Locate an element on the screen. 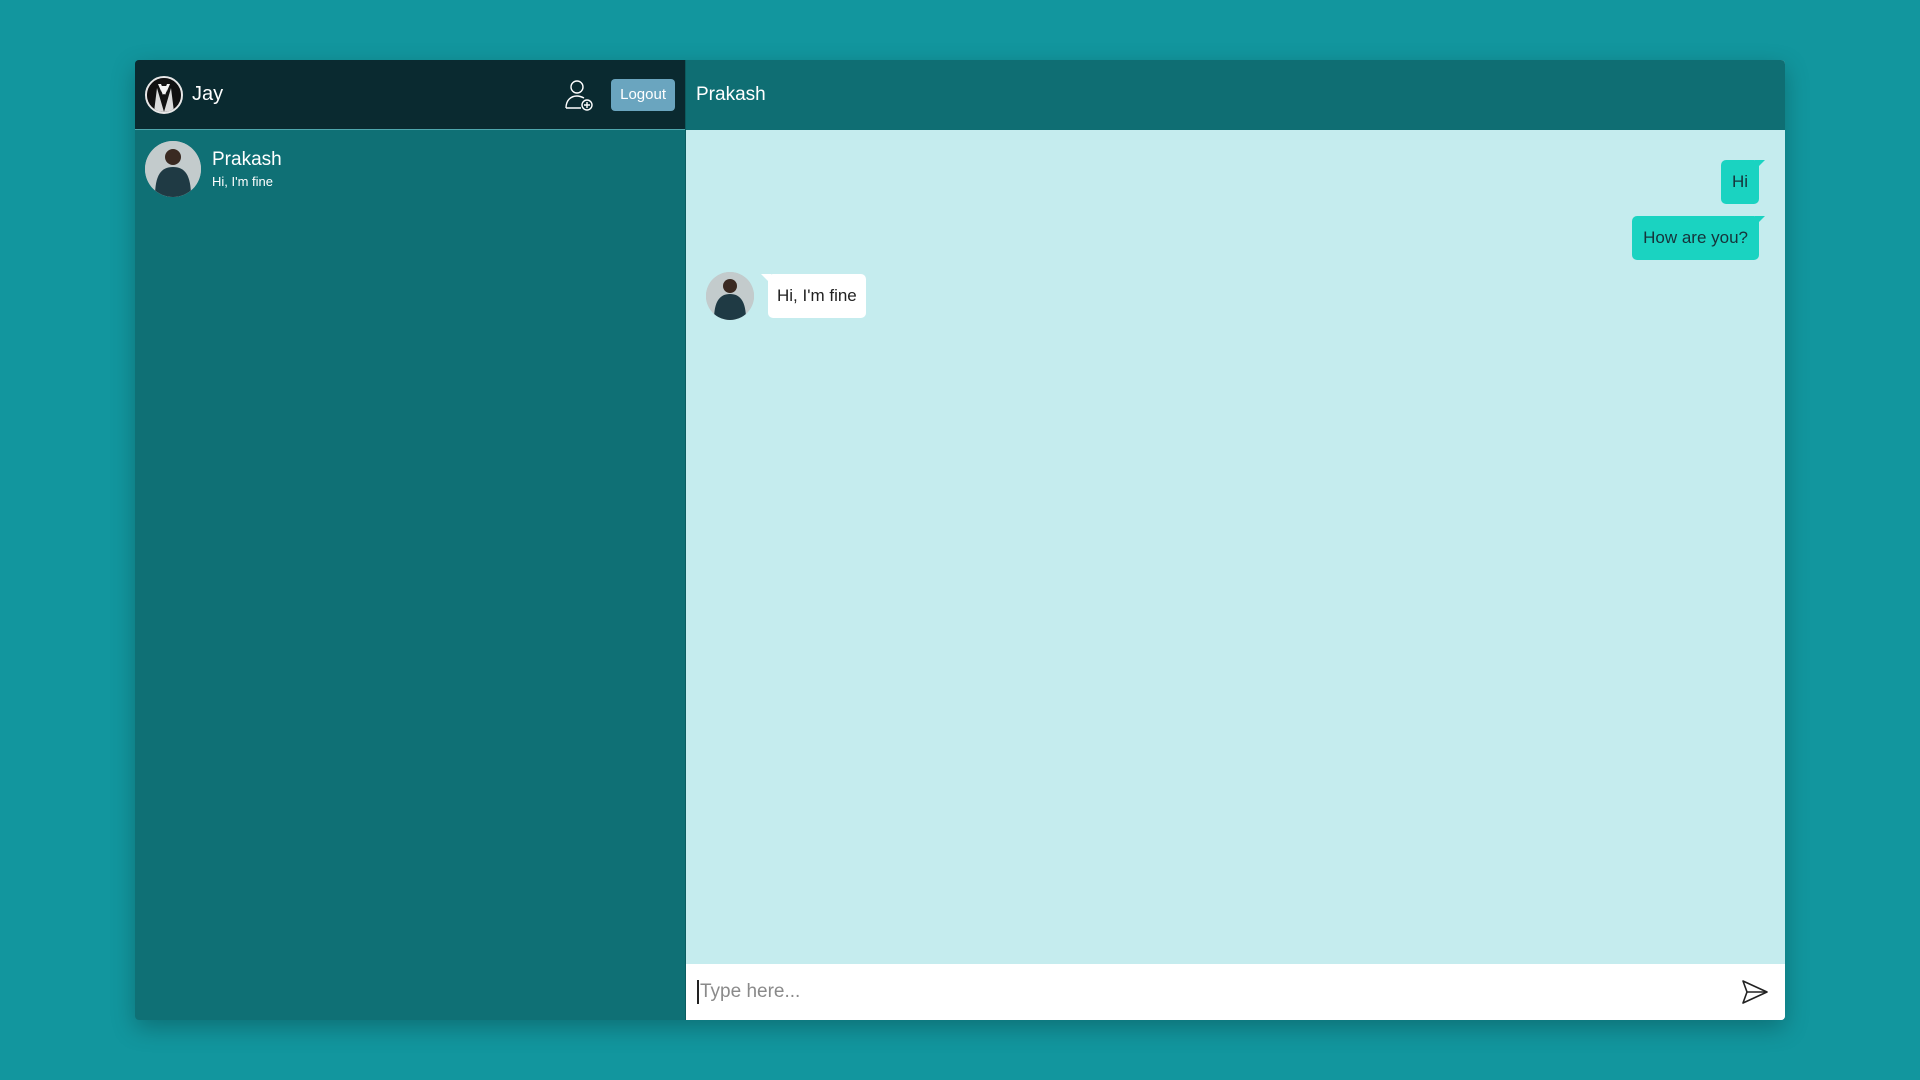 This screenshot has width=1920, height=1080. message-input is located at coordinates (1217, 992).